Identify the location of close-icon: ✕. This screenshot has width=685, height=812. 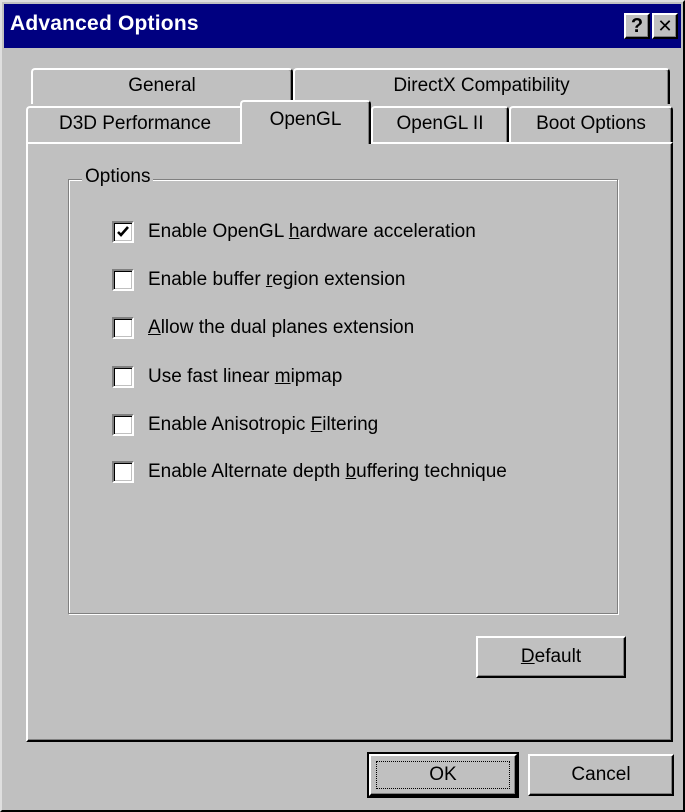
(665, 26).